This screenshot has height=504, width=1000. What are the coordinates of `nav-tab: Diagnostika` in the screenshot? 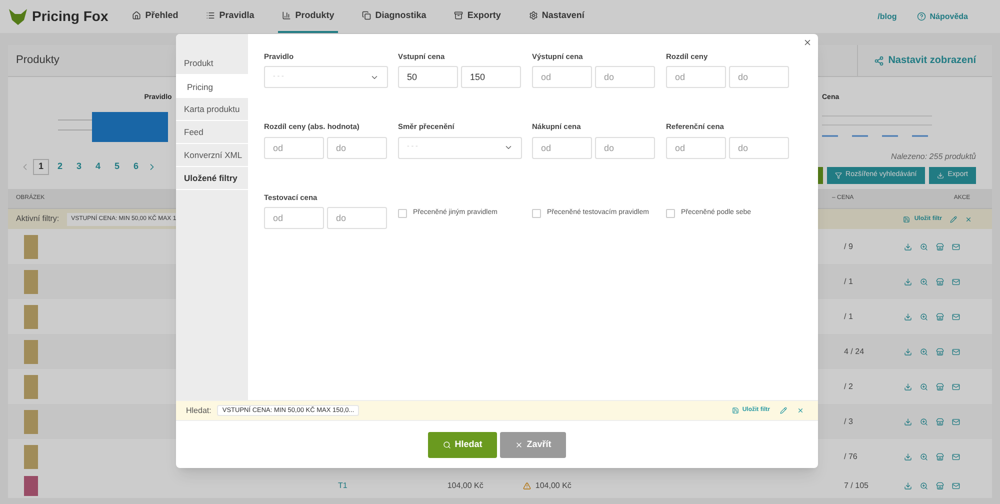 It's located at (394, 16).